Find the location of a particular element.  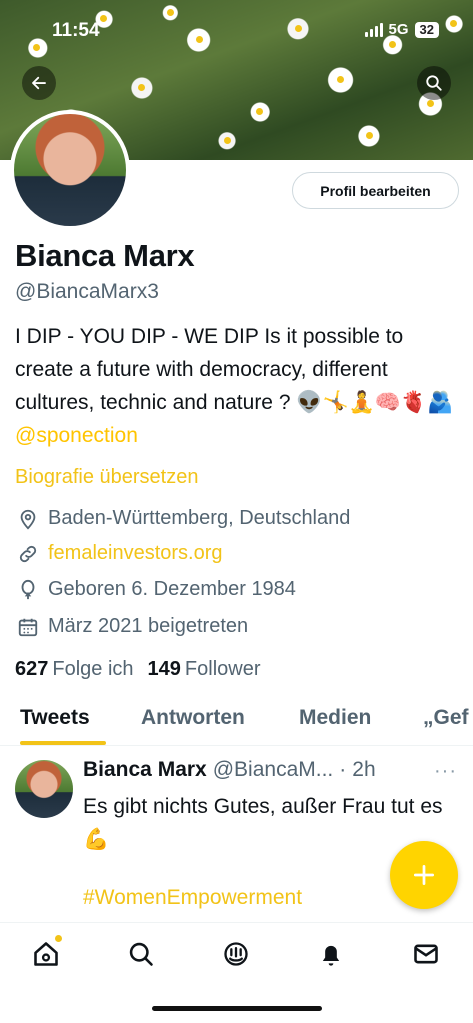

arrow-left-icon is located at coordinates (39, 83).